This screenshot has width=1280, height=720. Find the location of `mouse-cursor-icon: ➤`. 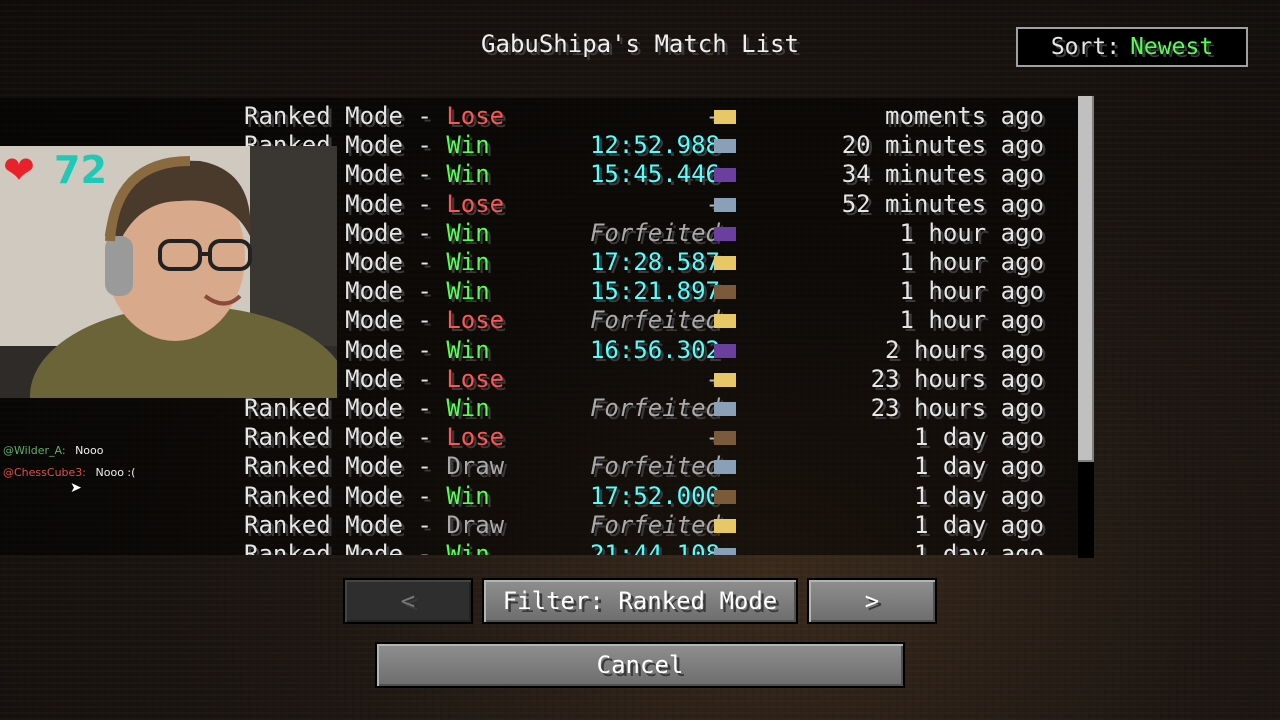

mouse-cursor-icon: ➤ is located at coordinates (76, 488).